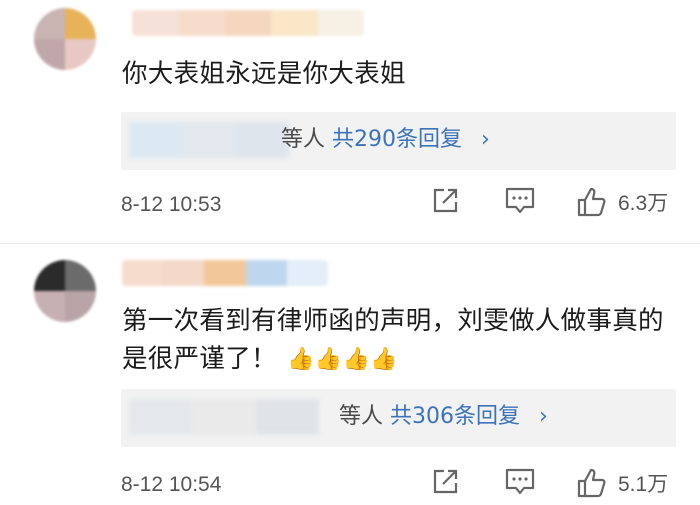 This screenshot has height=505, width=700. What do you see at coordinates (455, 416) in the screenshot?
I see `reply-count-link: 共306条回复` at bounding box center [455, 416].